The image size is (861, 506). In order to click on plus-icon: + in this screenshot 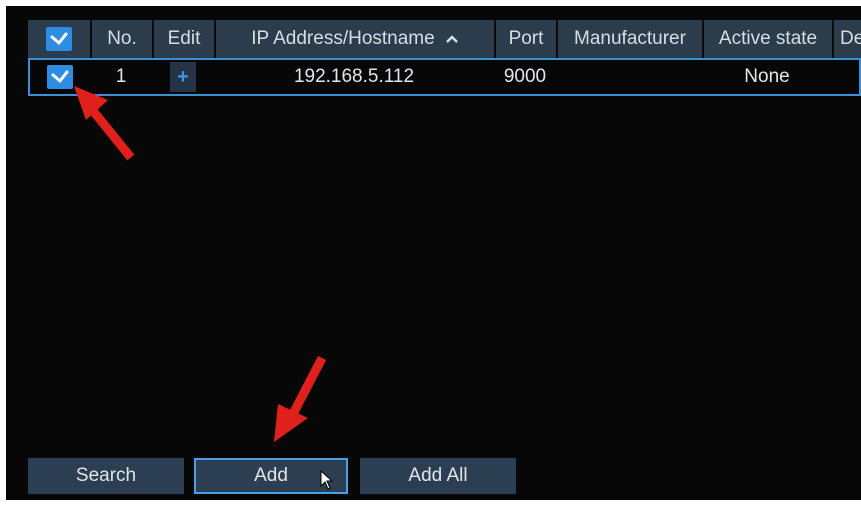, I will do `click(183, 77)`.